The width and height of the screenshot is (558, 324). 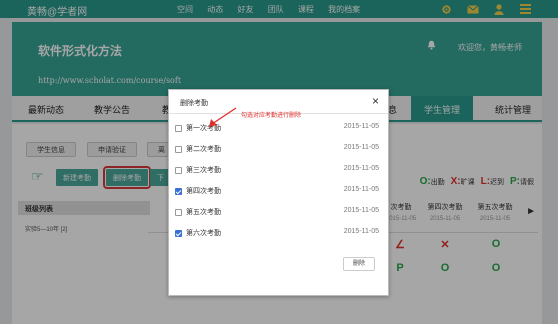 I want to click on attendance-option: 第二次考勤 2015-11-05, so click(x=280, y=150).